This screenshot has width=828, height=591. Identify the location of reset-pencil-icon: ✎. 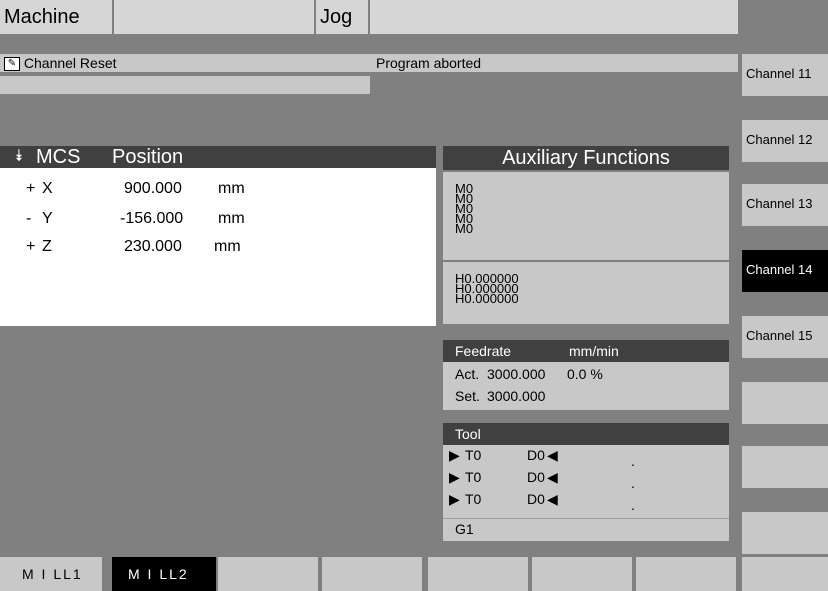
(12, 64).